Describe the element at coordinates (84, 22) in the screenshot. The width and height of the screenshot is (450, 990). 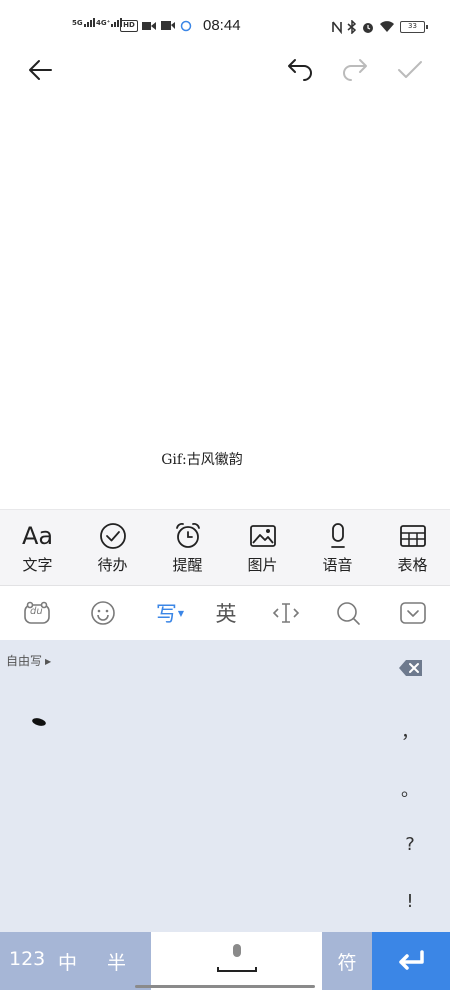
I see `signal-5g-icon: 5G` at that location.